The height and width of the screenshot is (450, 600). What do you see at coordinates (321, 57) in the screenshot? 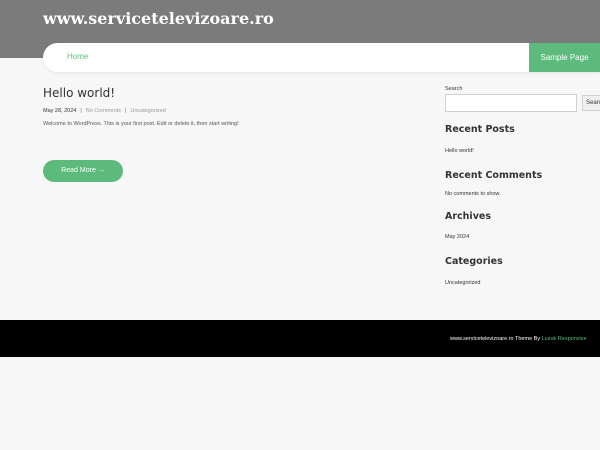
I see `main-navigation: Home Sample Page` at bounding box center [321, 57].